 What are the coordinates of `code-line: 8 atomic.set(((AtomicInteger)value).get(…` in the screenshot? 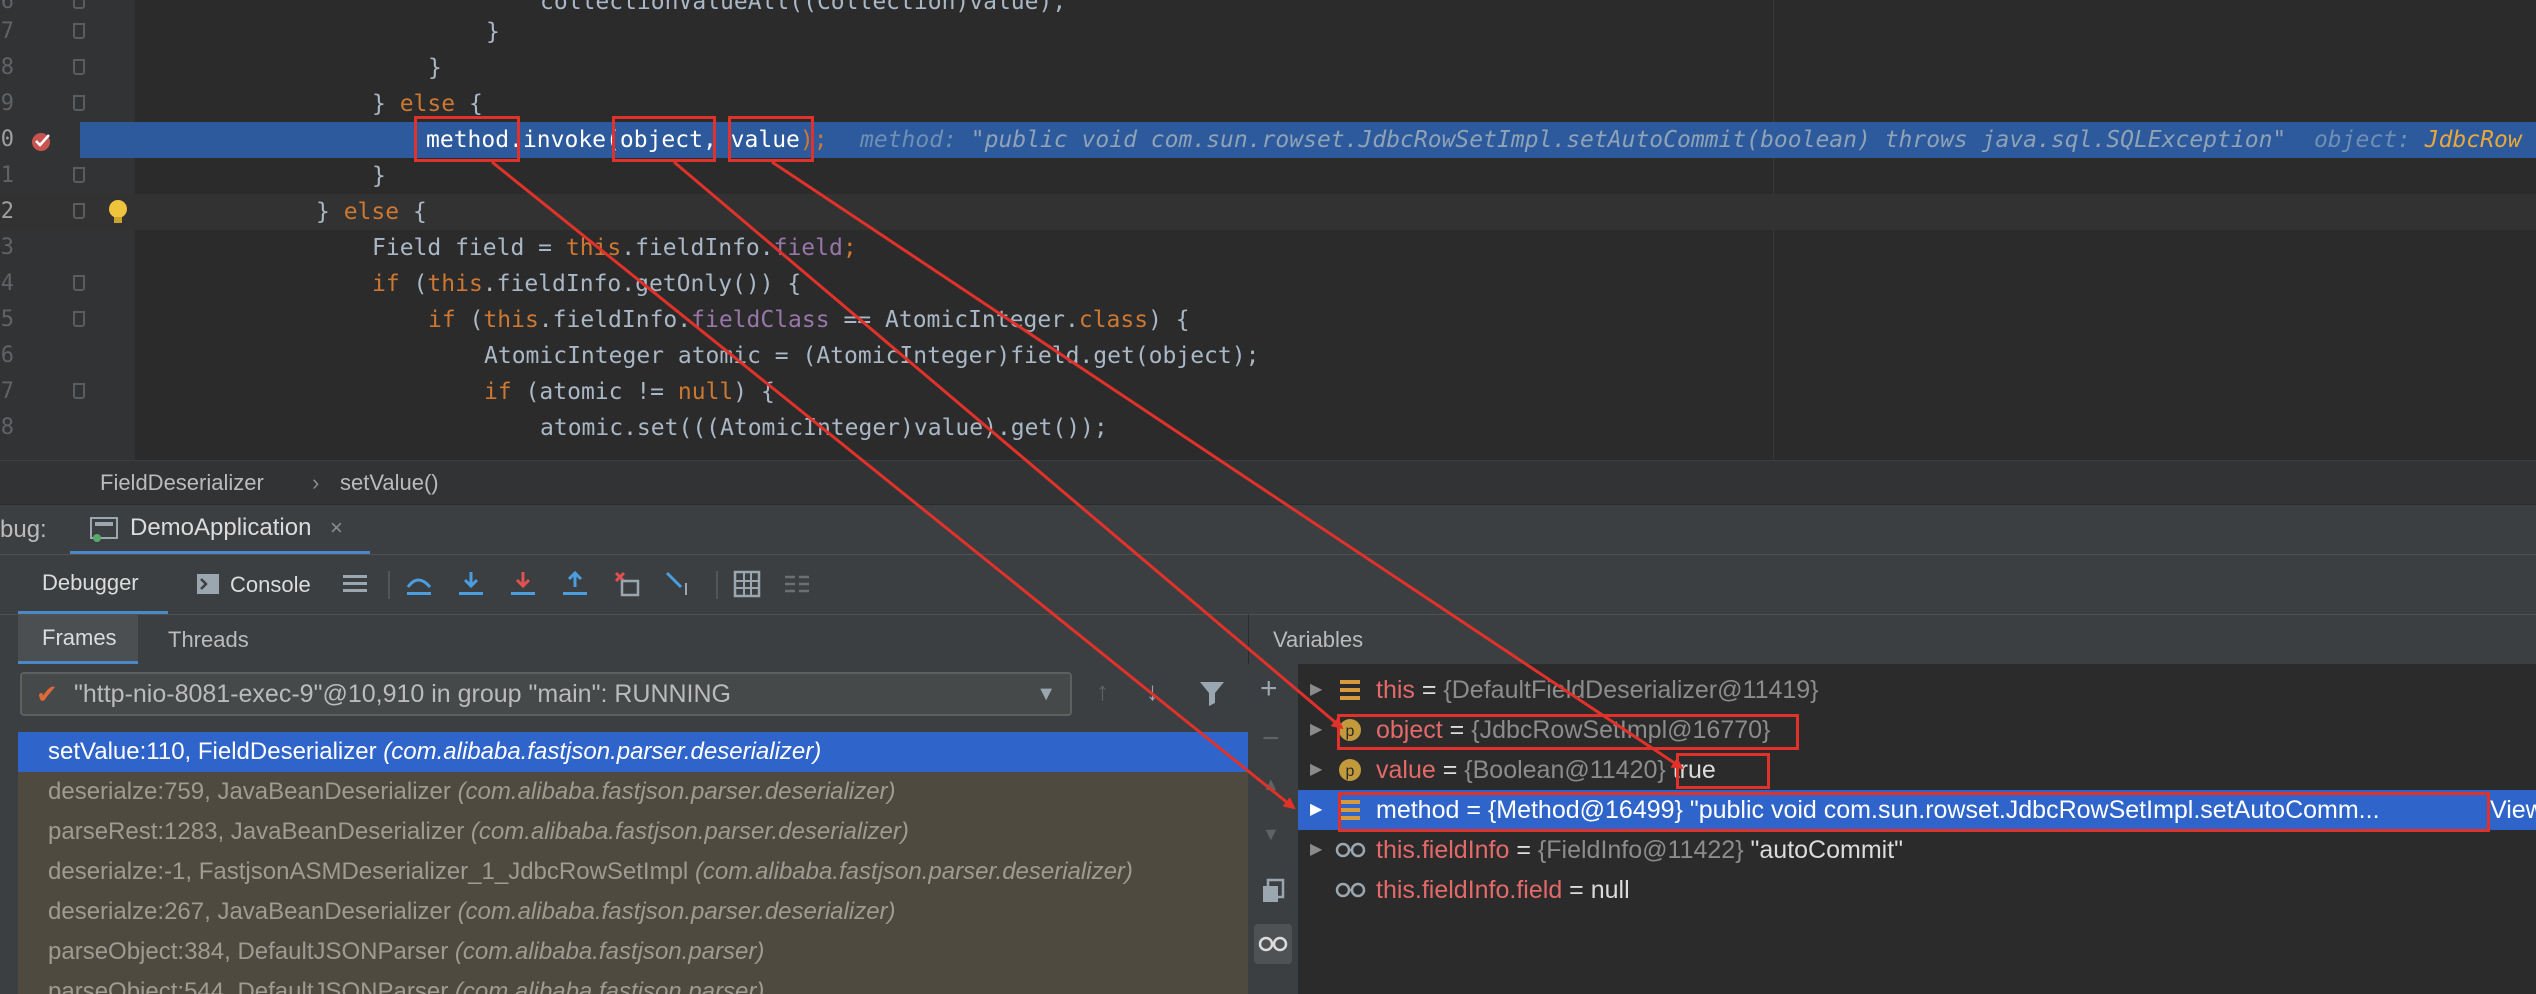 It's located at (1268, 428).